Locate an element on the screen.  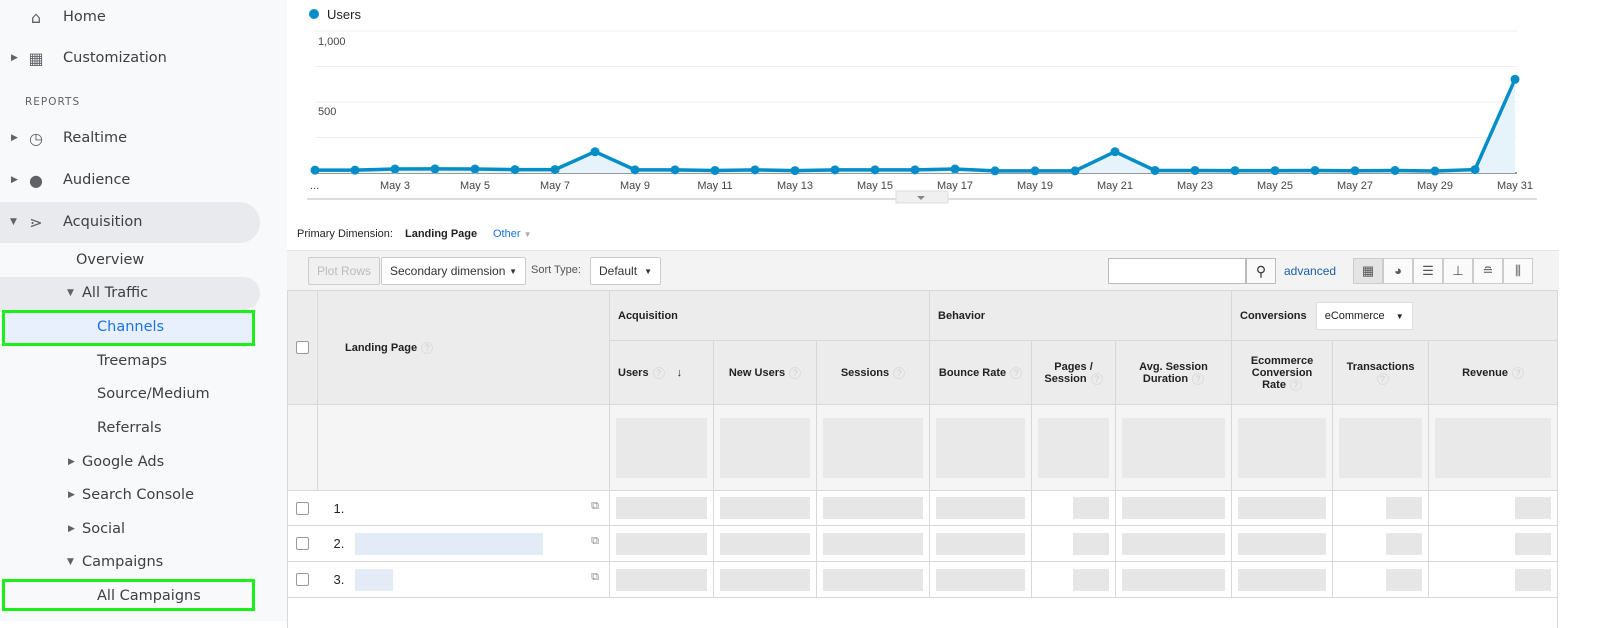
nav-campaigns: ▼ Campaigns is located at coordinates (81, 562).